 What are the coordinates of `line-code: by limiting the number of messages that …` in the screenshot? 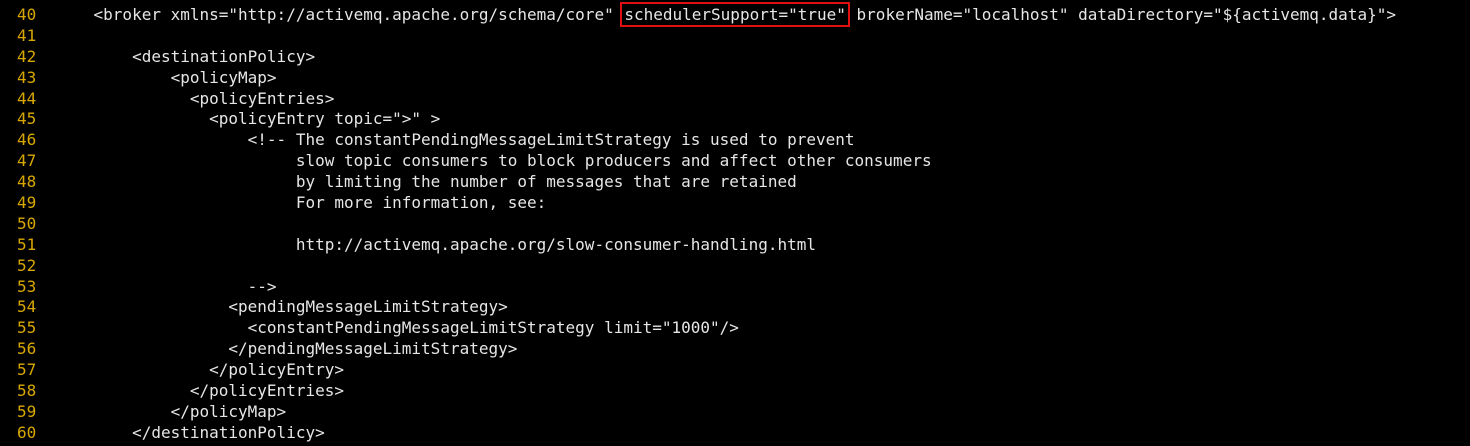 It's located at (426, 182).